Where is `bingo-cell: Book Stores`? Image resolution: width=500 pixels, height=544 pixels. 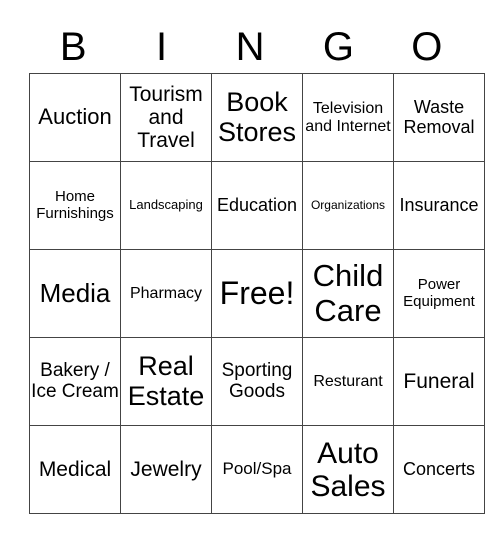 bingo-cell: Book Stores is located at coordinates (257, 117).